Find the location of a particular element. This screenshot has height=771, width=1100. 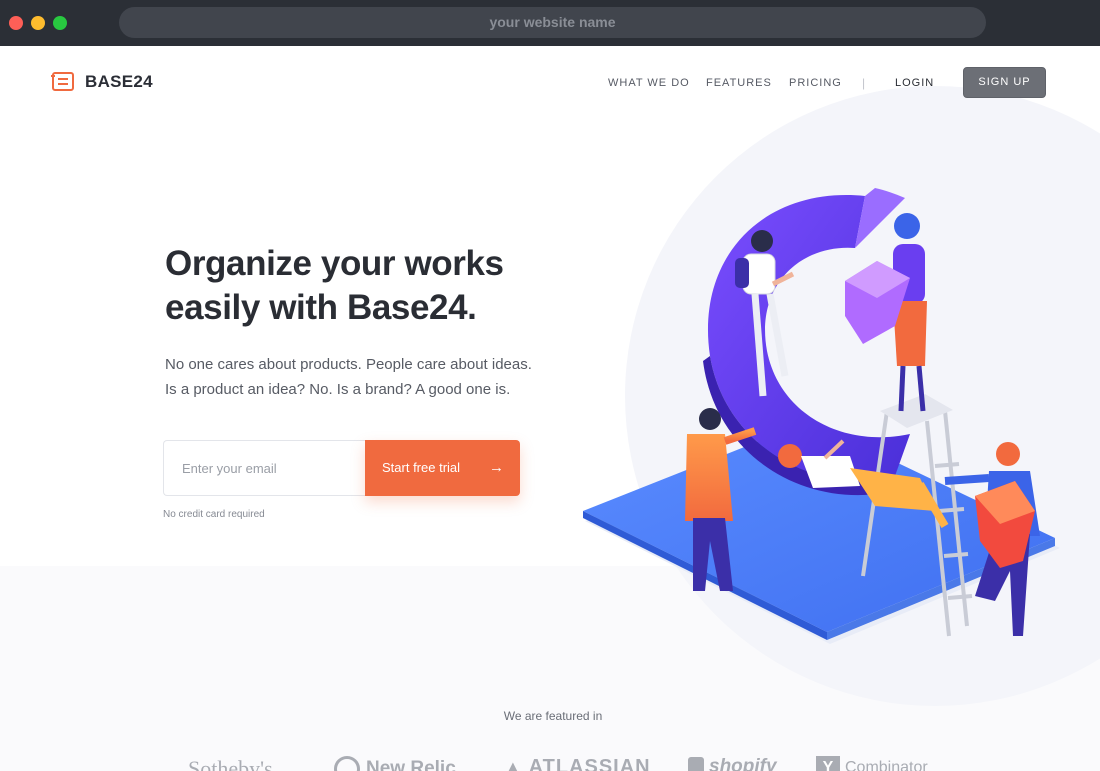

login-link: LOGIN is located at coordinates (914, 83).